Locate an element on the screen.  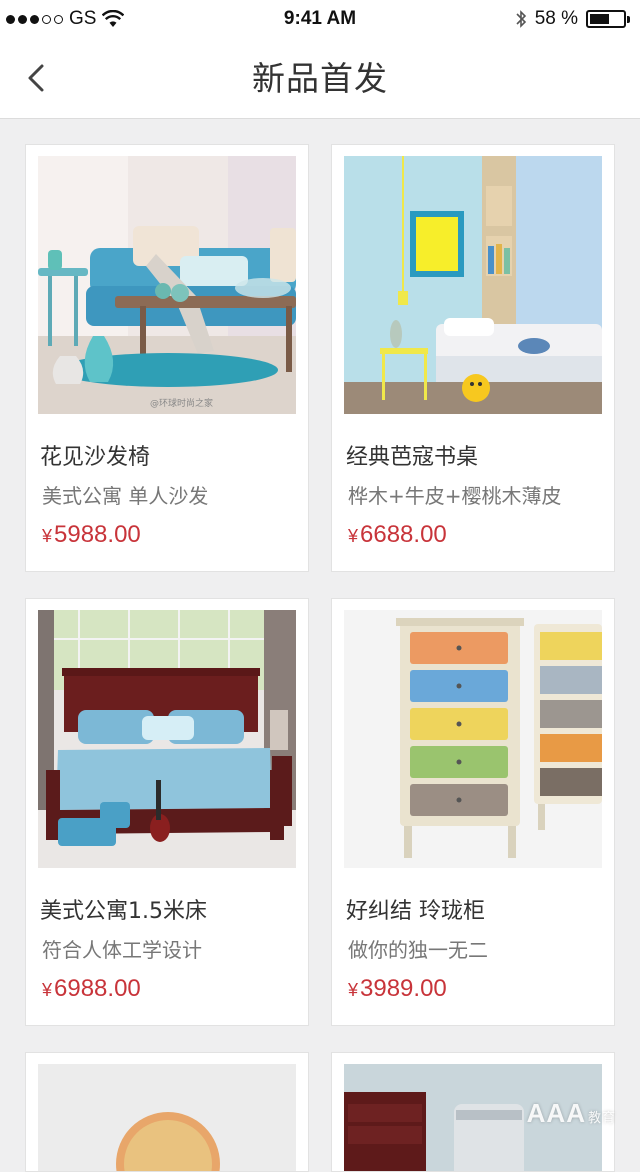
product-name: 花见沙发椅 is located at coordinates (95, 457).